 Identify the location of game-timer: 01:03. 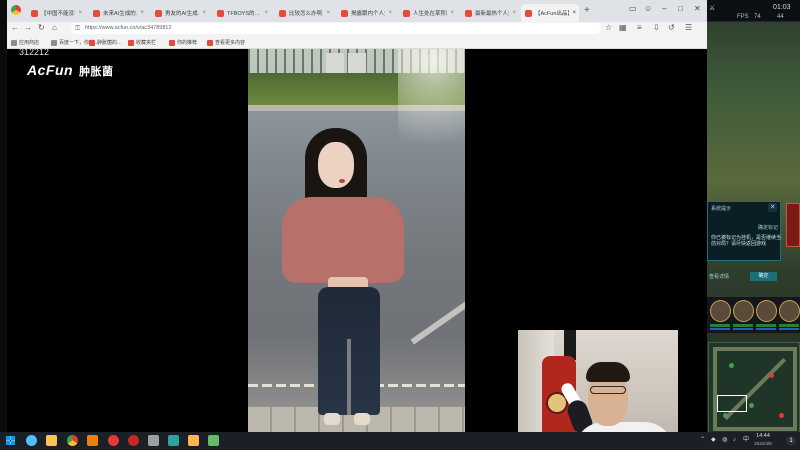
(782, 7).